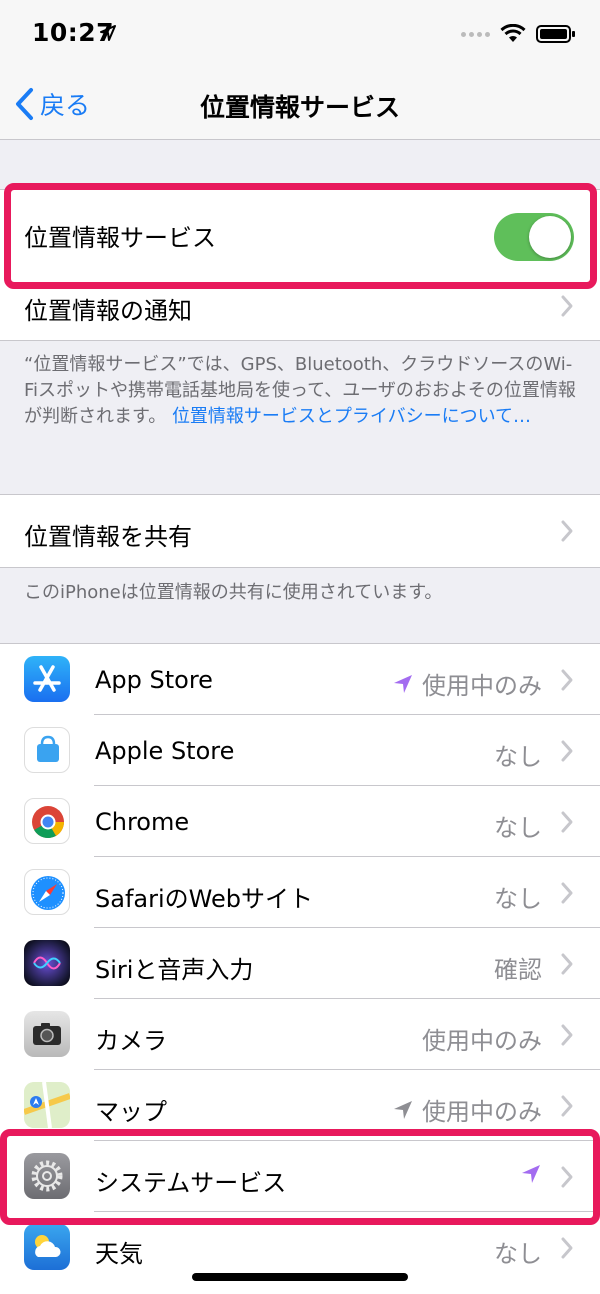 This screenshot has width=600, height=1294. Describe the element at coordinates (518, 970) in the screenshot. I see `app-permission: 確認` at that location.